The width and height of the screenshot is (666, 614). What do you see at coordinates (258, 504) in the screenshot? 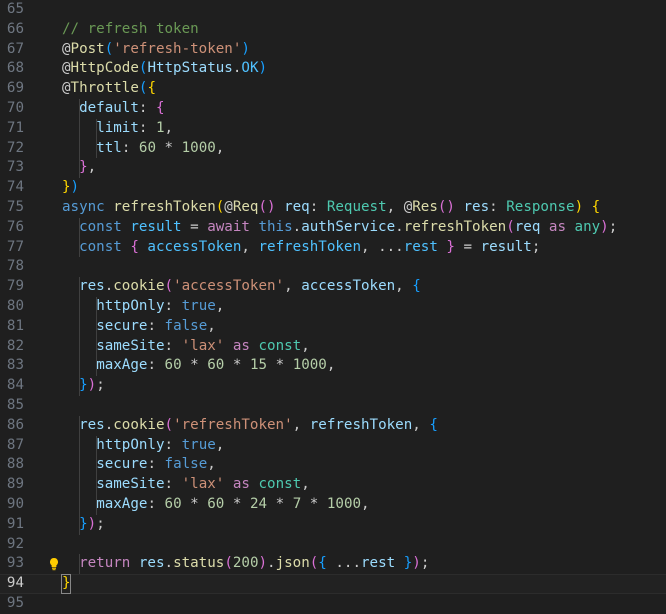
I see `code-token: 24` at bounding box center [258, 504].